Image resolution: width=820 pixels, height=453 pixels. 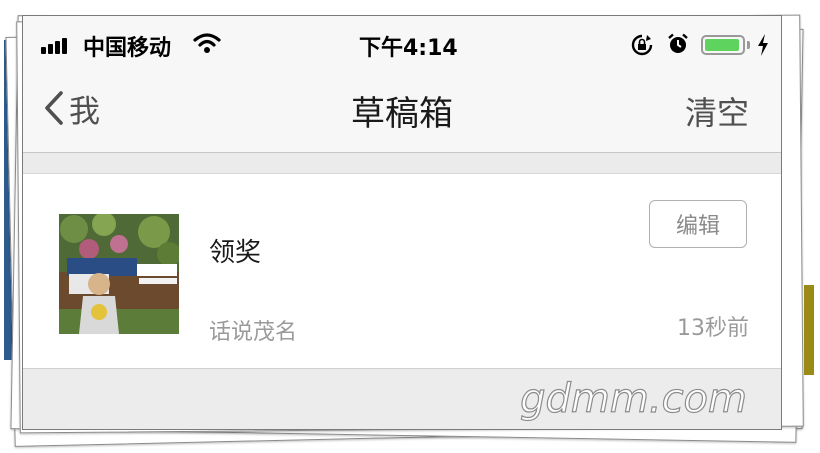 I want to click on page-title: 草稿箱, so click(x=402, y=114).